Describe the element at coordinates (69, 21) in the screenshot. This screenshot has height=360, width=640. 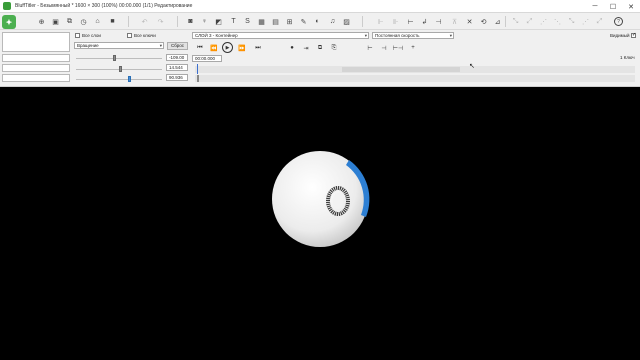
I see `import-icon: ⧉` at that location.